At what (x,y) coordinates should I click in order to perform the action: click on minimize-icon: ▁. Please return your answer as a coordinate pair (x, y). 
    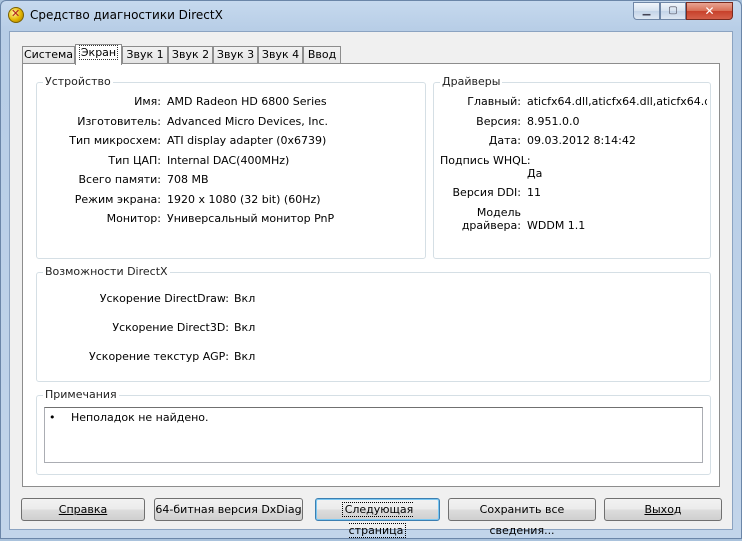
    Looking at the image, I should click on (646, 10).